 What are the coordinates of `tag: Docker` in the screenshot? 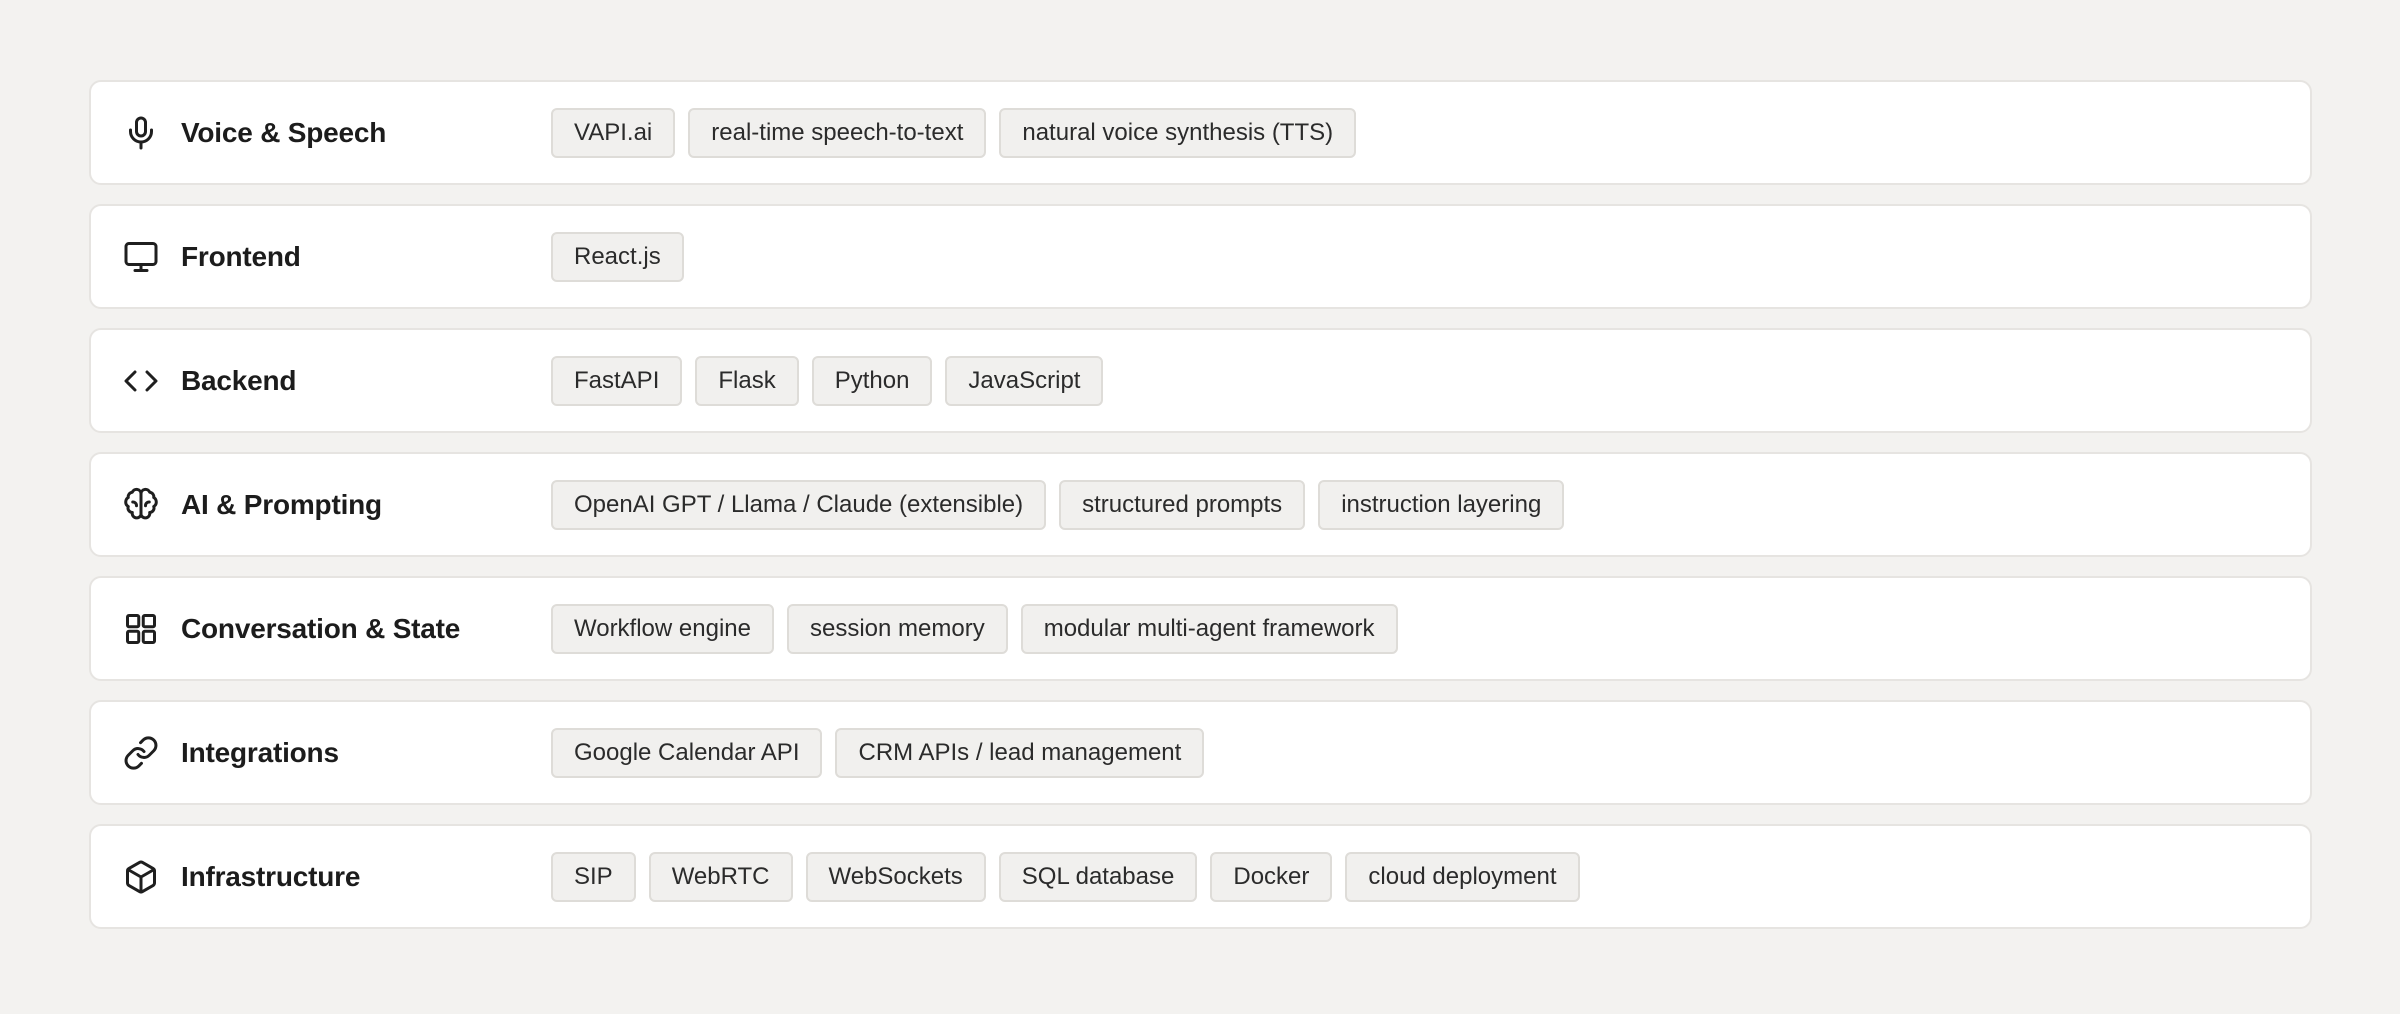 It's located at (1271, 876).